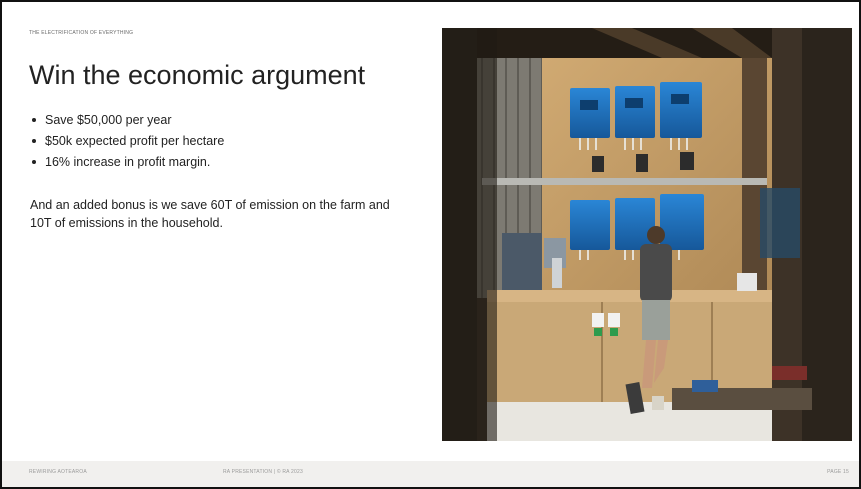 This screenshot has height=489, width=861. What do you see at coordinates (197, 75) in the screenshot?
I see `slide-title: Win the economic argument` at bounding box center [197, 75].